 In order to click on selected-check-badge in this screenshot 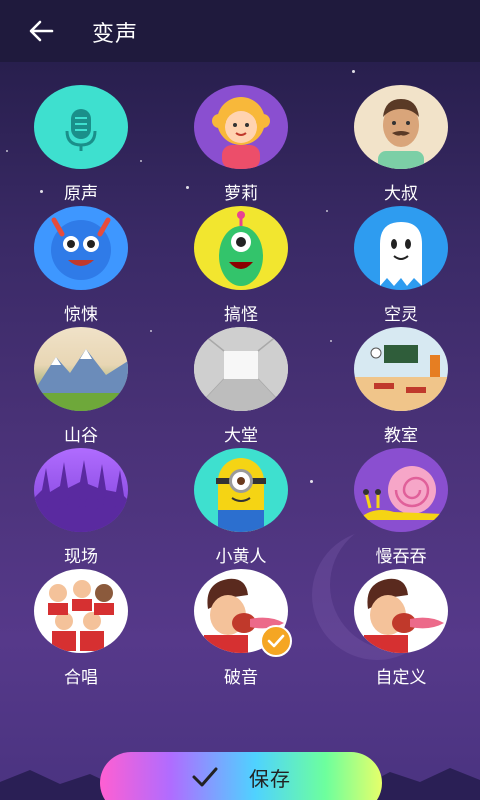, I will do `click(276, 641)`.